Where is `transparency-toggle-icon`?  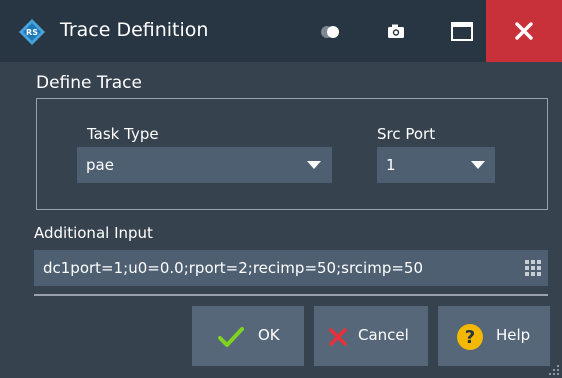 transparency-toggle-icon is located at coordinates (330, 32).